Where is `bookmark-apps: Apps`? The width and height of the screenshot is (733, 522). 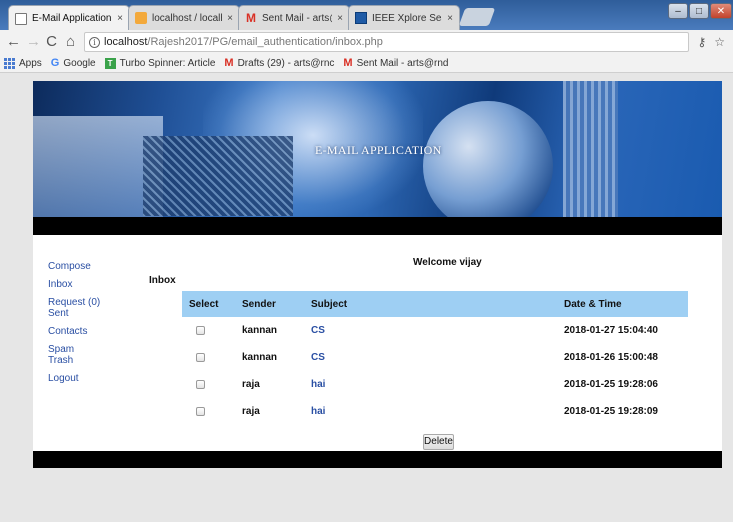
bookmark-apps: Apps is located at coordinates (23, 63).